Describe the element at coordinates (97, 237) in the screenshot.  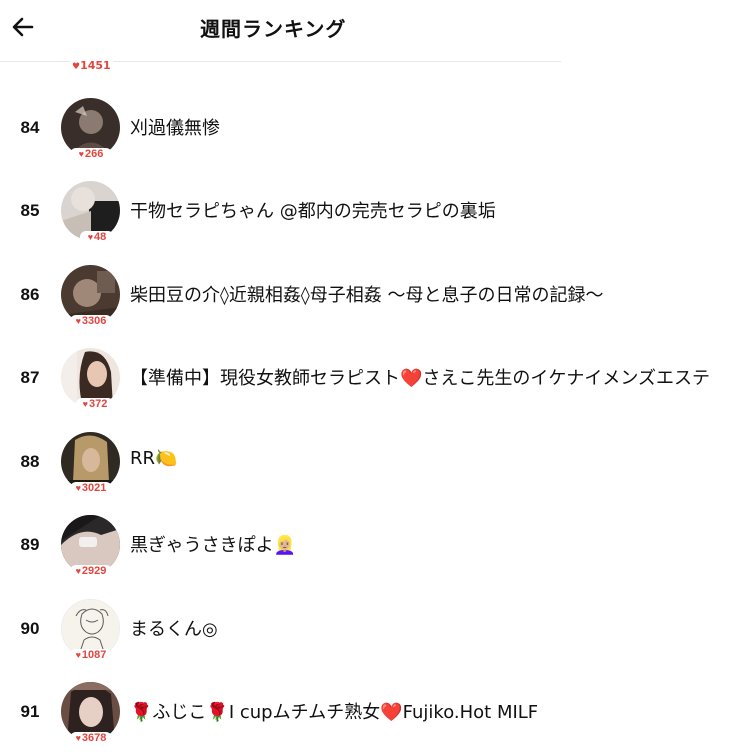
I see `likes-badge: ♥48` at that location.